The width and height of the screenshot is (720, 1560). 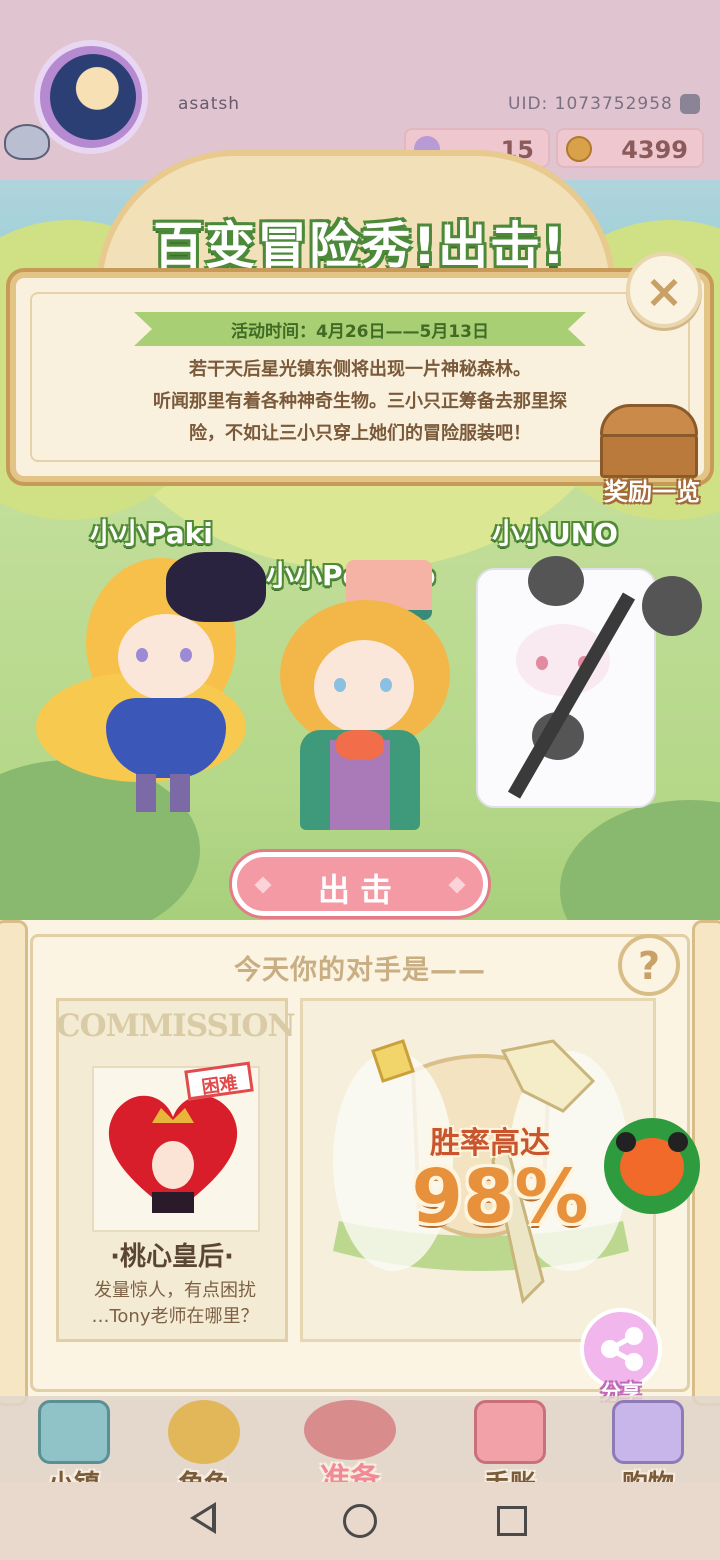 I want to click on character-name-paki: 小小Paki, so click(x=151, y=533).